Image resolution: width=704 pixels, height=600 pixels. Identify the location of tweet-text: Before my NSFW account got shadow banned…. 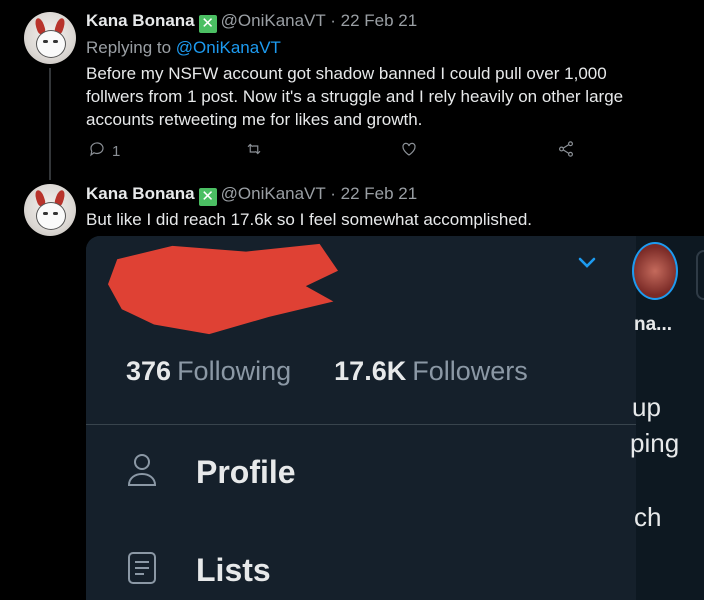
(386, 96).